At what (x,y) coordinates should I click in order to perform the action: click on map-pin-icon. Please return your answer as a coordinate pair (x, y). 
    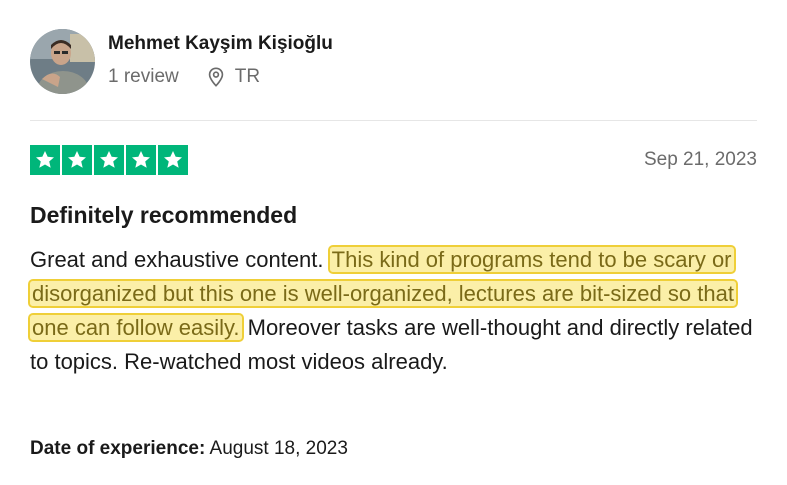
    Looking at the image, I should click on (216, 77).